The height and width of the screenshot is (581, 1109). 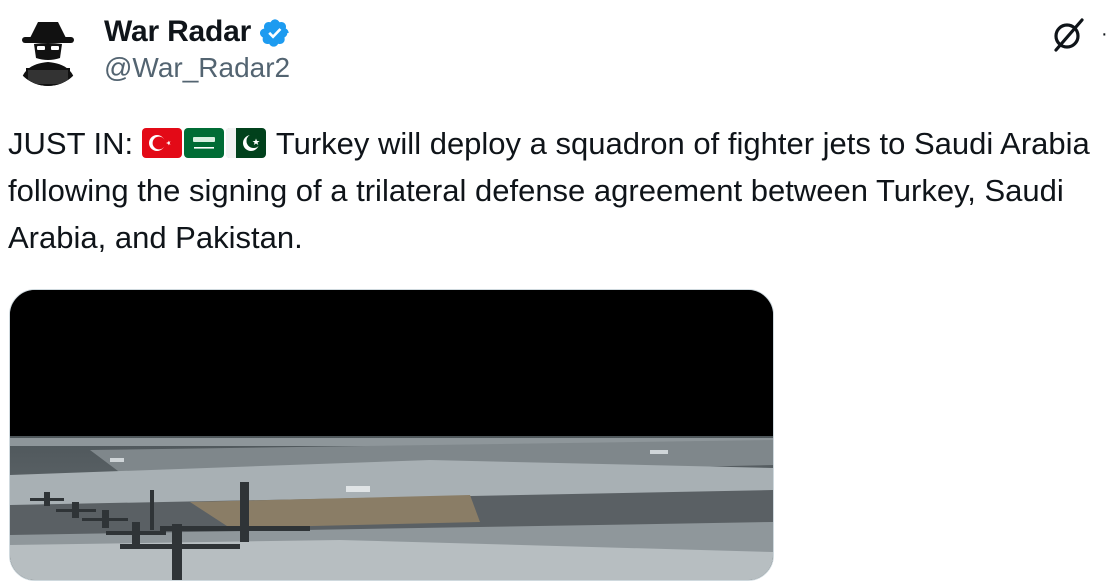 What do you see at coordinates (245, 143) in the screenshot?
I see `pakistan-flag-icon` at bounding box center [245, 143].